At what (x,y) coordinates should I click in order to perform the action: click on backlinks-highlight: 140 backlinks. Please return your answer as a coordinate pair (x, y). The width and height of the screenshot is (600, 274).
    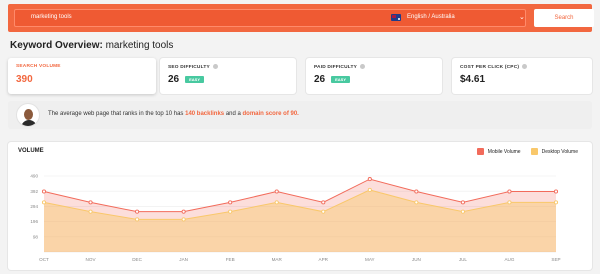
    Looking at the image, I should click on (205, 114).